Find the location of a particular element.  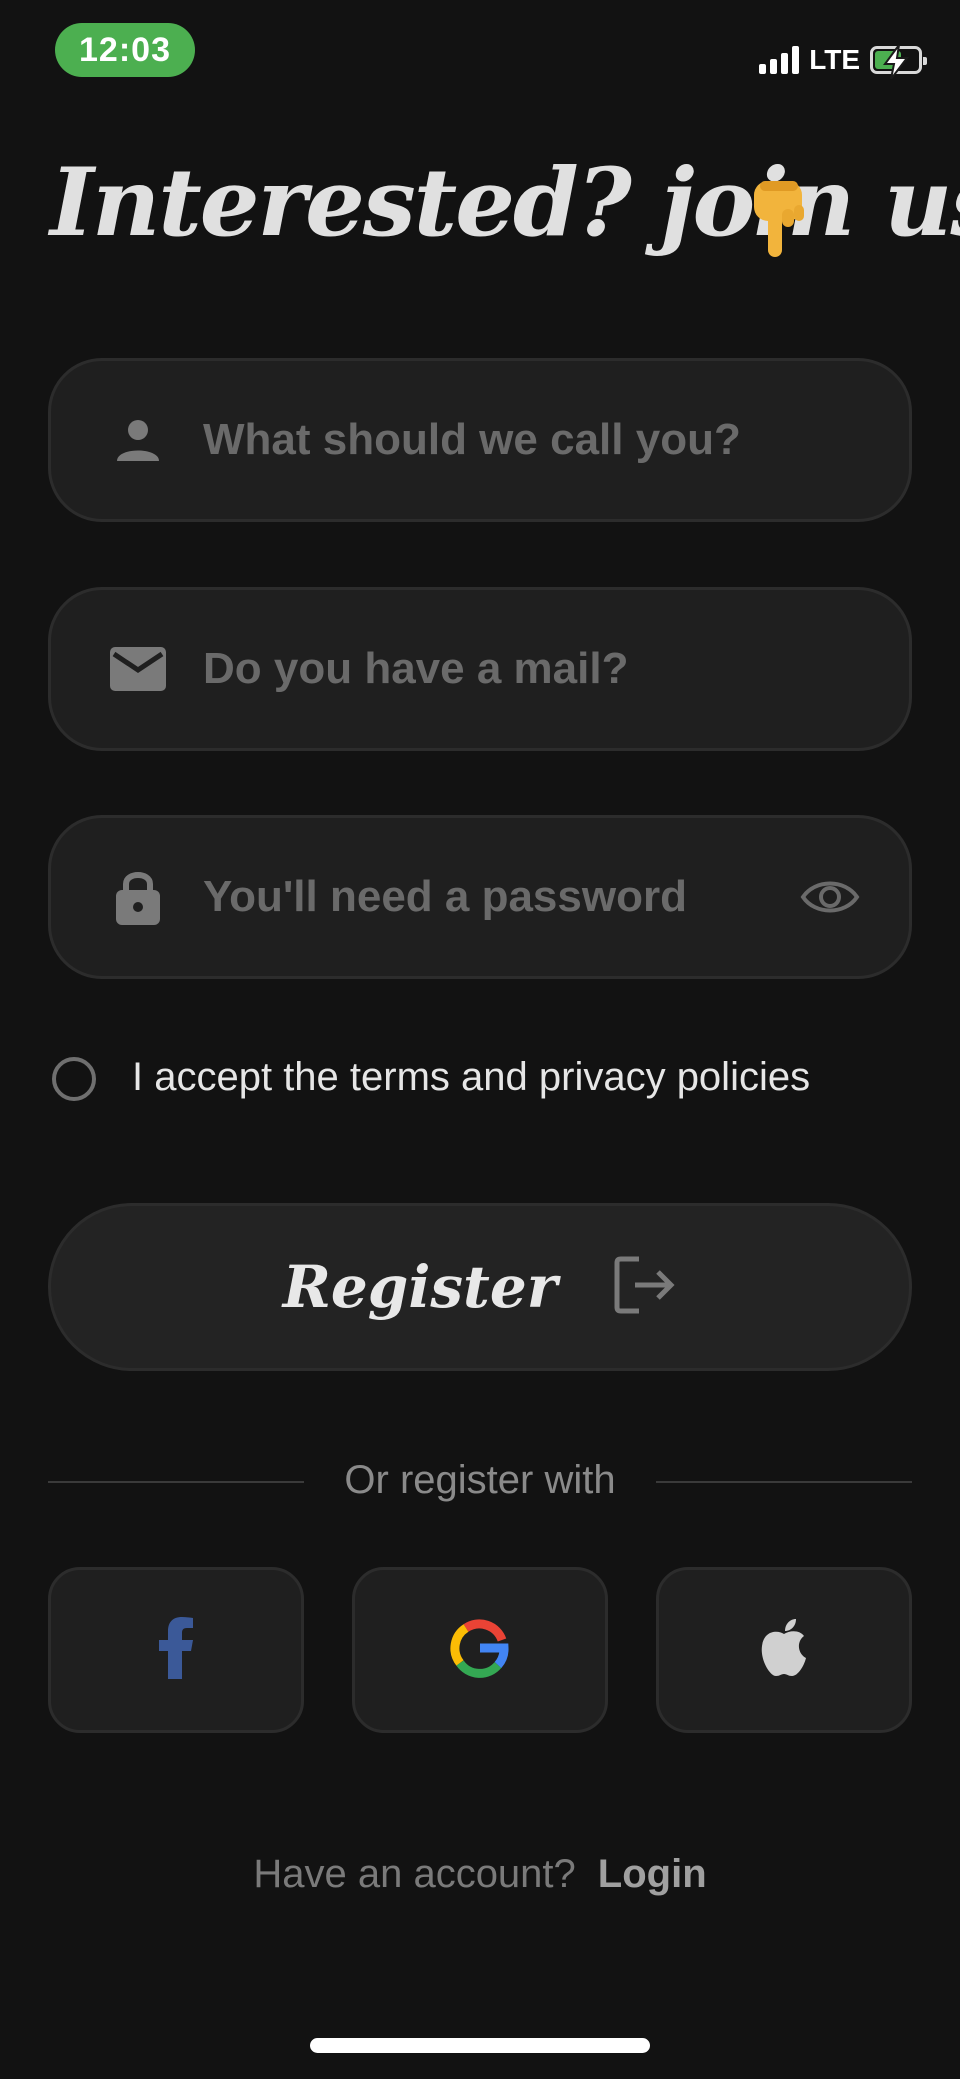

login-prompt: Have an account? Login is located at coordinates (480, 1874).